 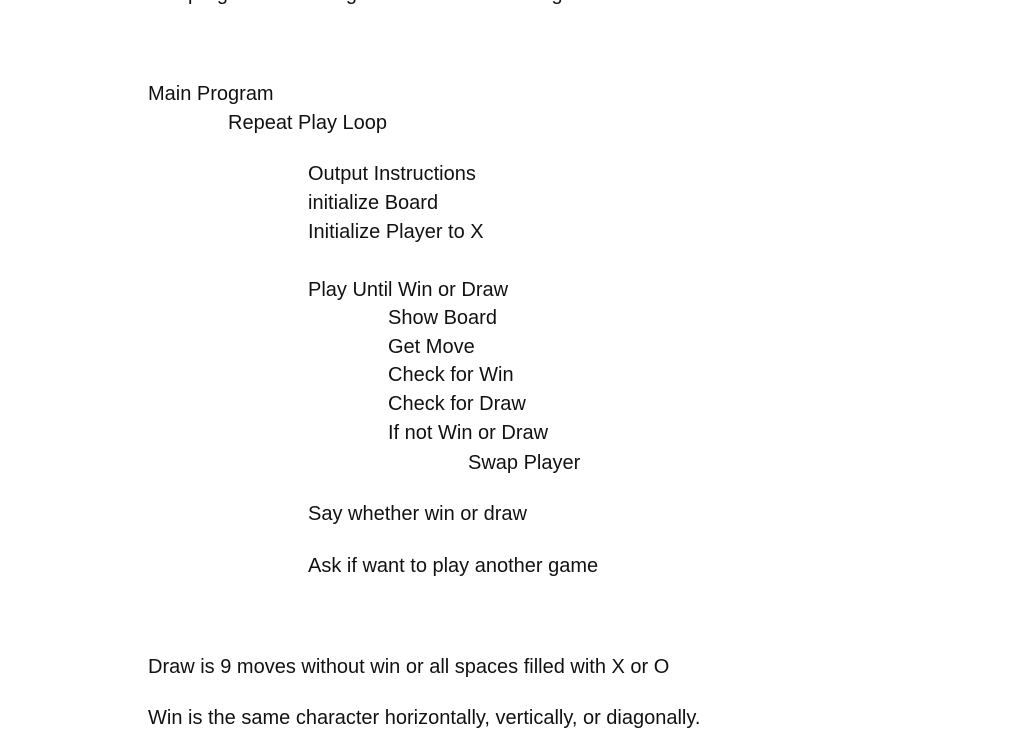 I want to click on outline-swap-player: Swap Player, so click(x=524, y=463).